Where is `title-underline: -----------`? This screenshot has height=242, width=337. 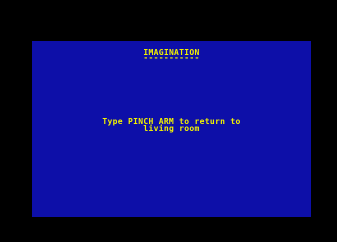
title-underline: ----------- is located at coordinates (171, 57).